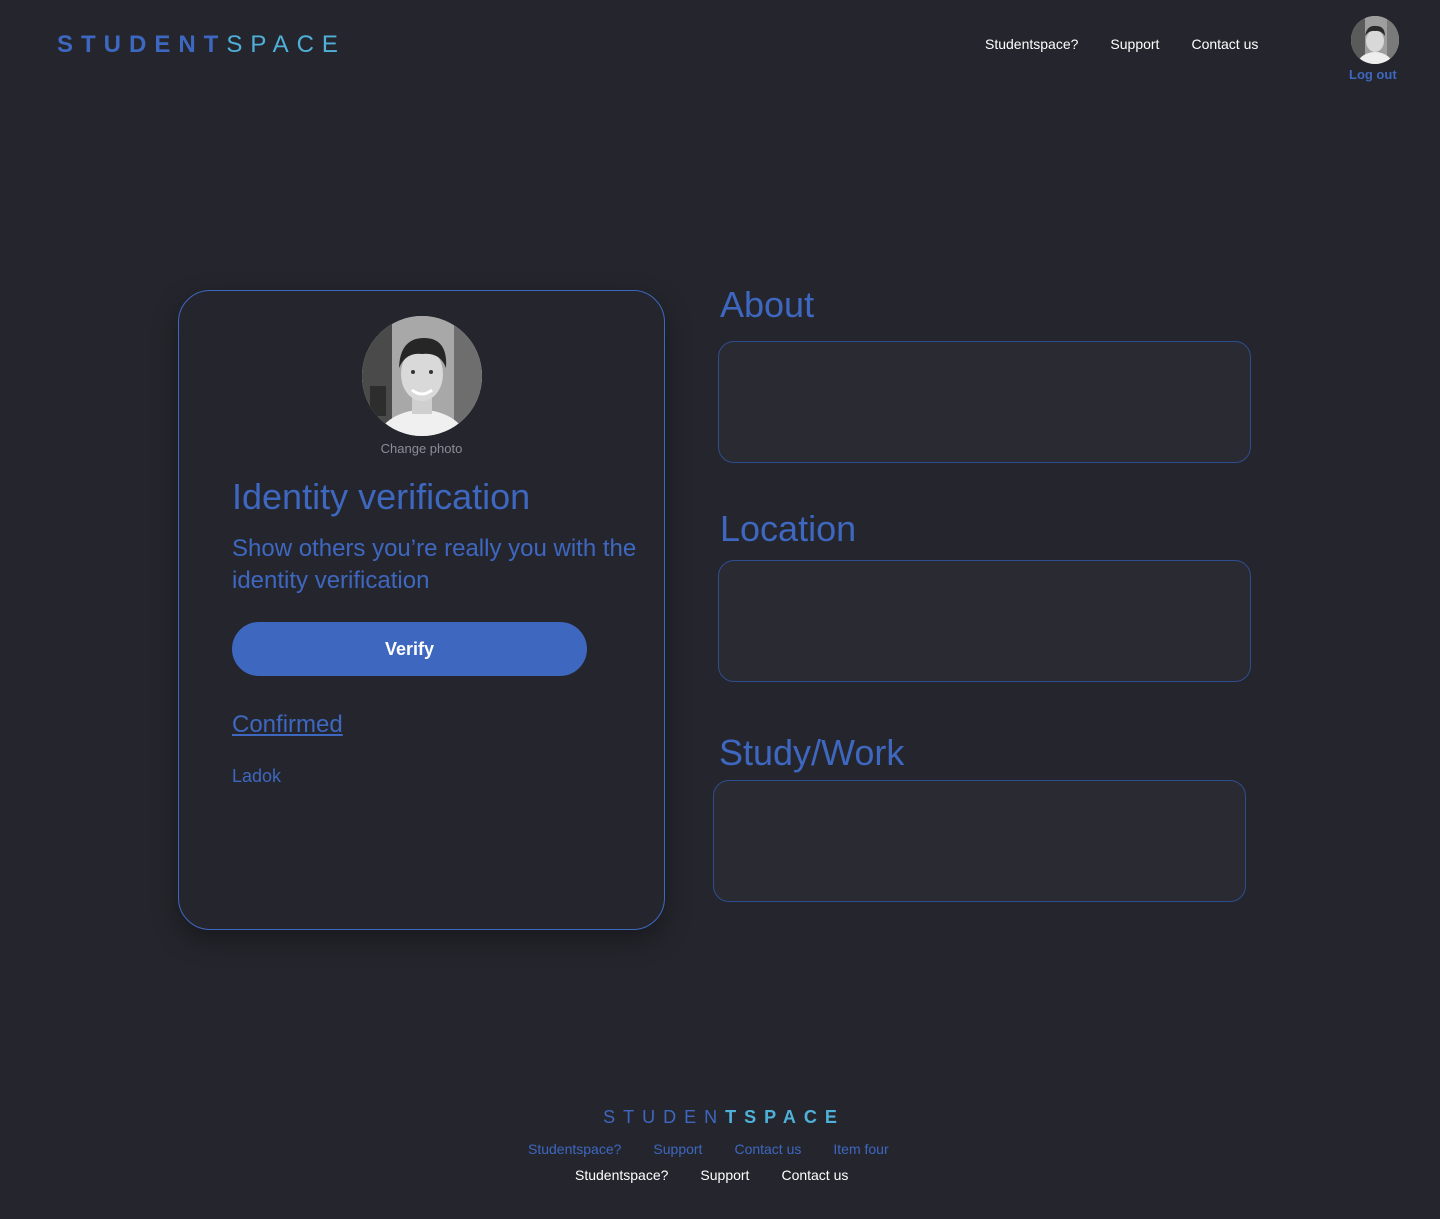 The width and height of the screenshot is (1440, 1219). What do you see at coordinates (621, 1175) in the screenshot?
I see `footer-link-studentspace-2: Studentspace?` at bounding box center [621, 1175].